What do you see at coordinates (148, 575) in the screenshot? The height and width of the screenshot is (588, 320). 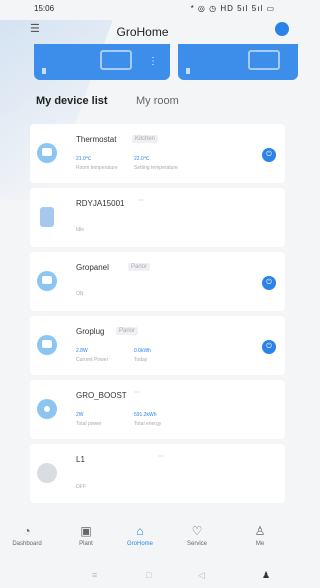 I see `home-button-icon: □` at bounding box center [148, 575].